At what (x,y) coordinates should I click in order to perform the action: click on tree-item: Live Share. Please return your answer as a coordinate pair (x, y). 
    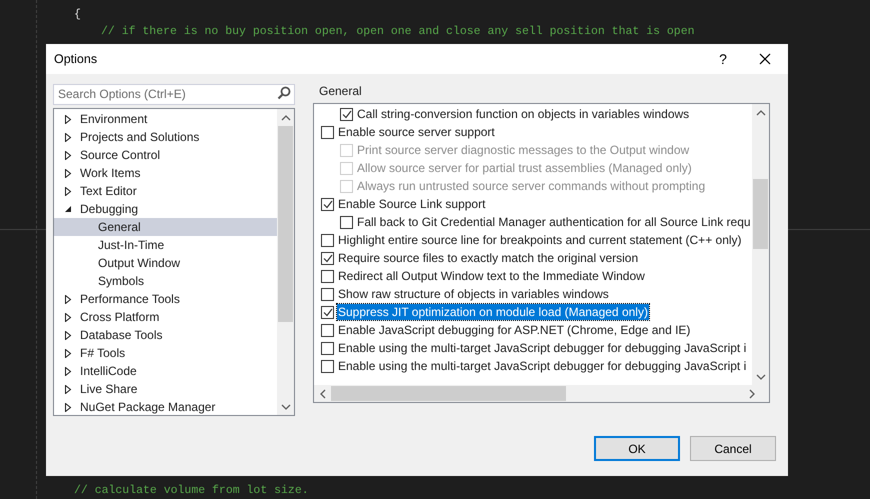
    Looking at the image, I should click on (109, 389).